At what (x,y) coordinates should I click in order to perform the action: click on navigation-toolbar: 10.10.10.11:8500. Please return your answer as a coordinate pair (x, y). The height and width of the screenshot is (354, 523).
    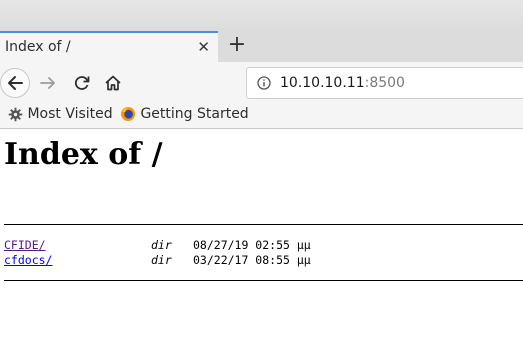
    Looking at the image, I should click on (261, 83).